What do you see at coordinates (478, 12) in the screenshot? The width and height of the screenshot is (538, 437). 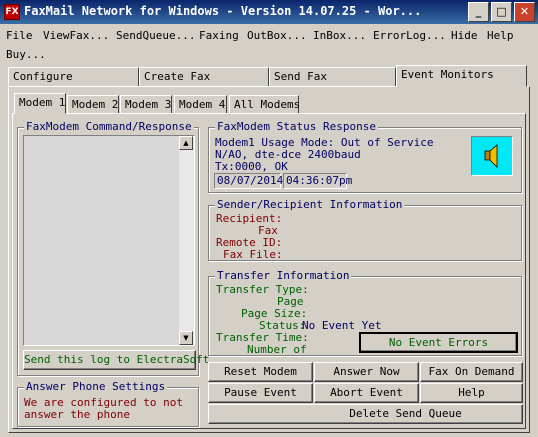 I see `minimize-button: _` at bounding box center [478, 12].